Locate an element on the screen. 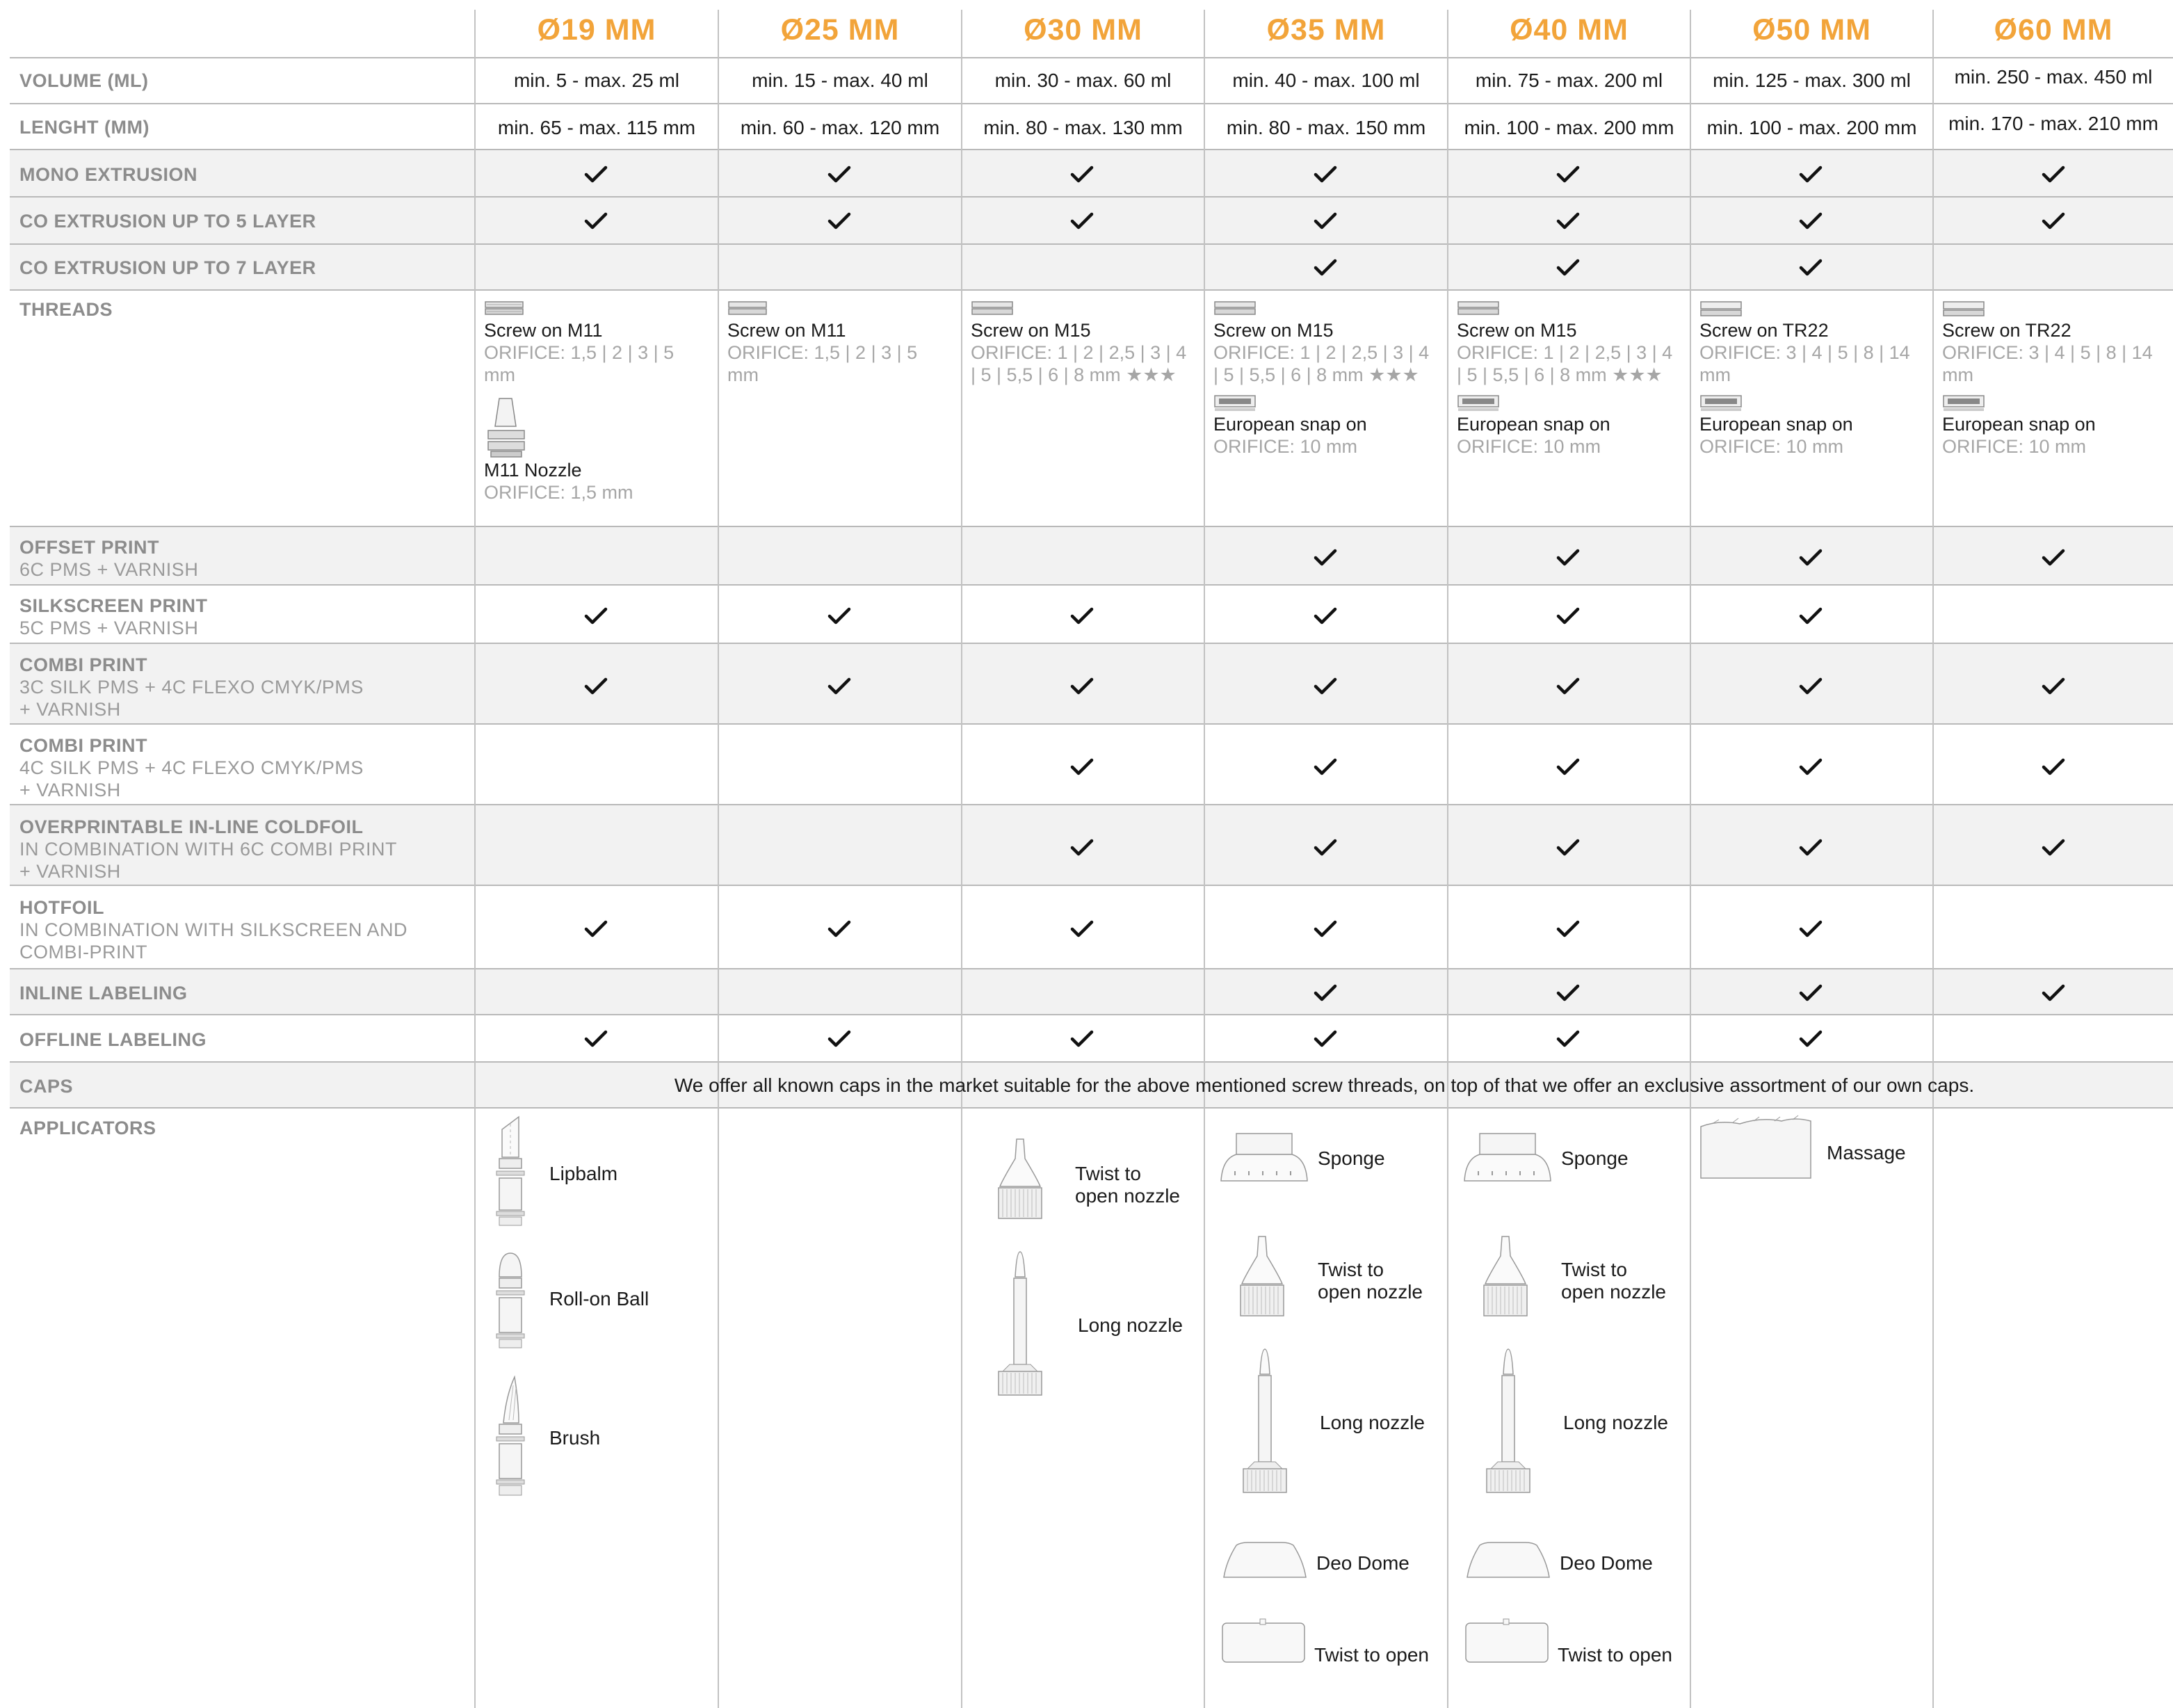 The image size is (2173, 1708). thread-name: Screw on TR22 is located at coordinates (1764, 330).